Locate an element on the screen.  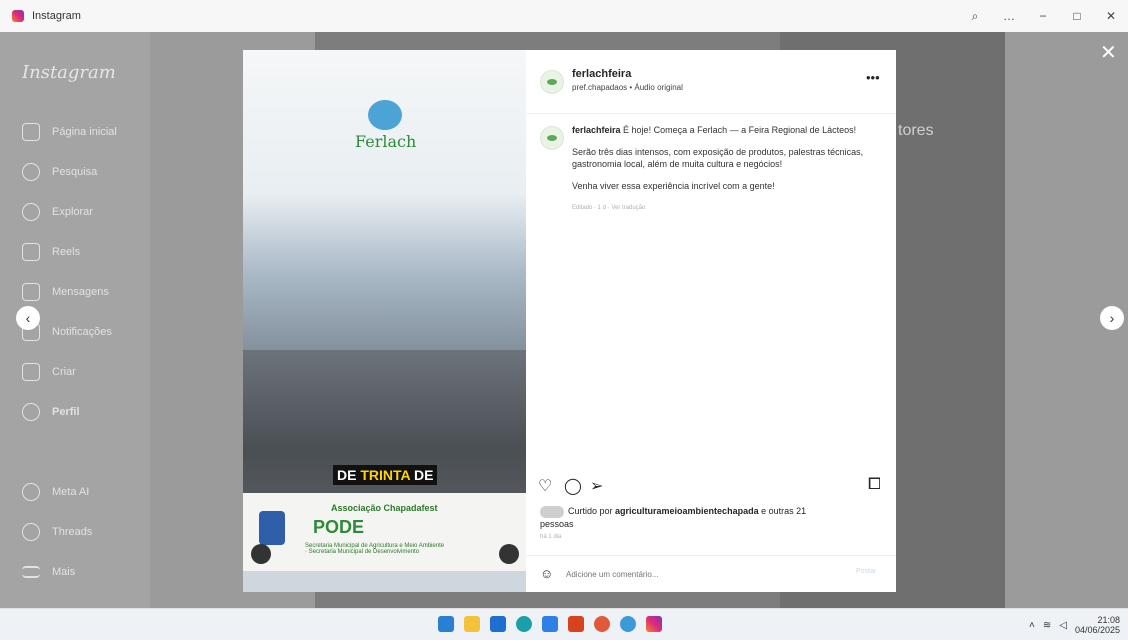
sidebar-item-label: Meta AI is located at coordinates (71, 492).